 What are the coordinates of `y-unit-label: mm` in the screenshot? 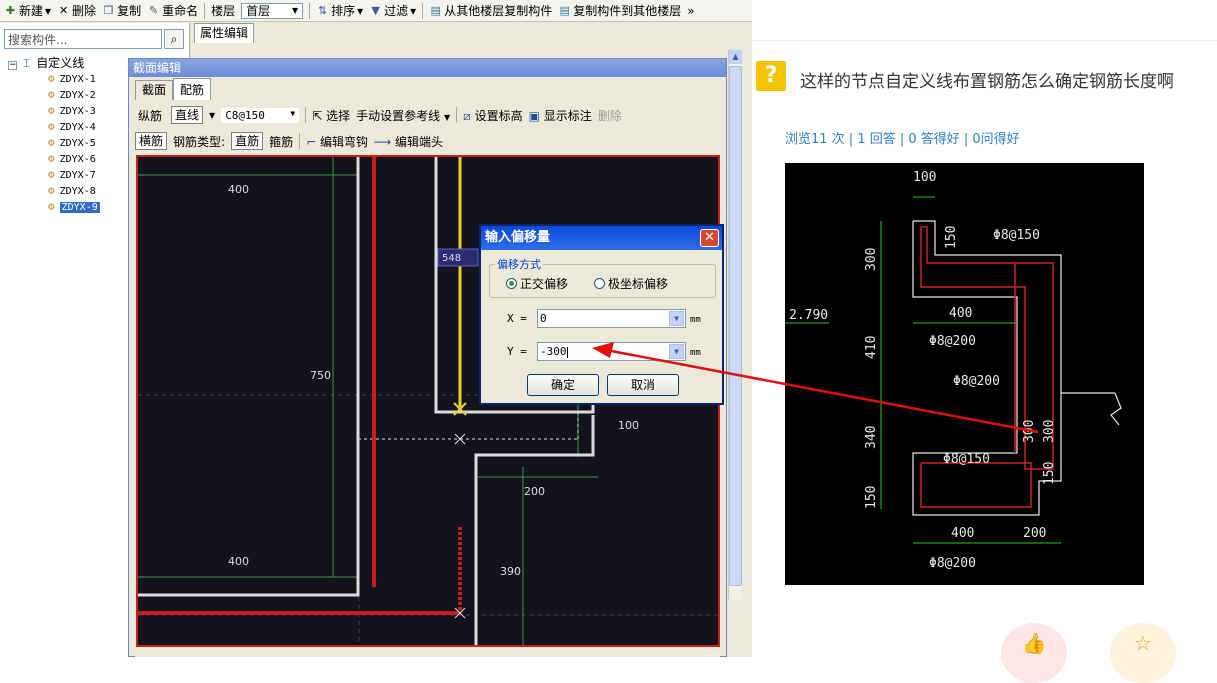 It's located at (695, 353).